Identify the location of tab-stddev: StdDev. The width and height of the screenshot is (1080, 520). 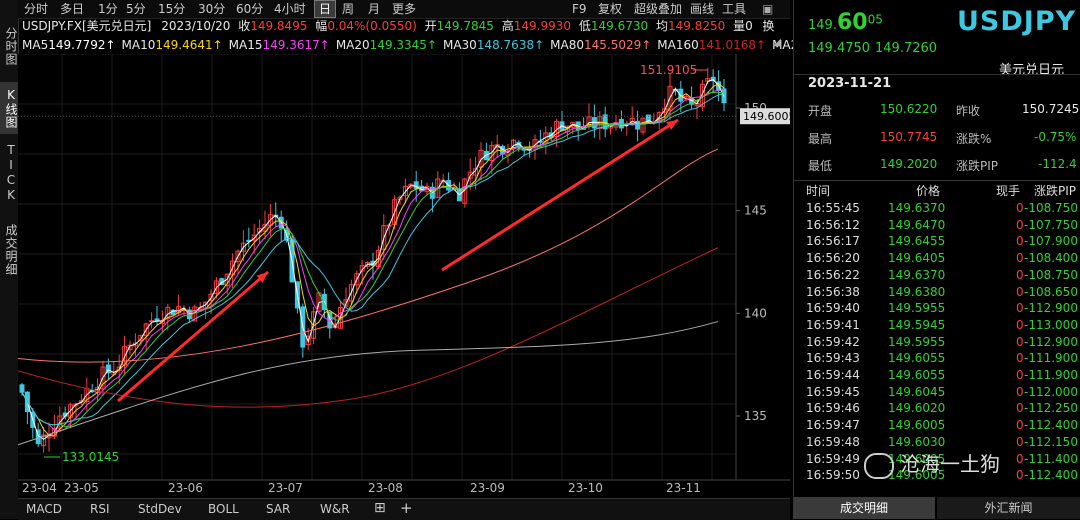
(160, 509).